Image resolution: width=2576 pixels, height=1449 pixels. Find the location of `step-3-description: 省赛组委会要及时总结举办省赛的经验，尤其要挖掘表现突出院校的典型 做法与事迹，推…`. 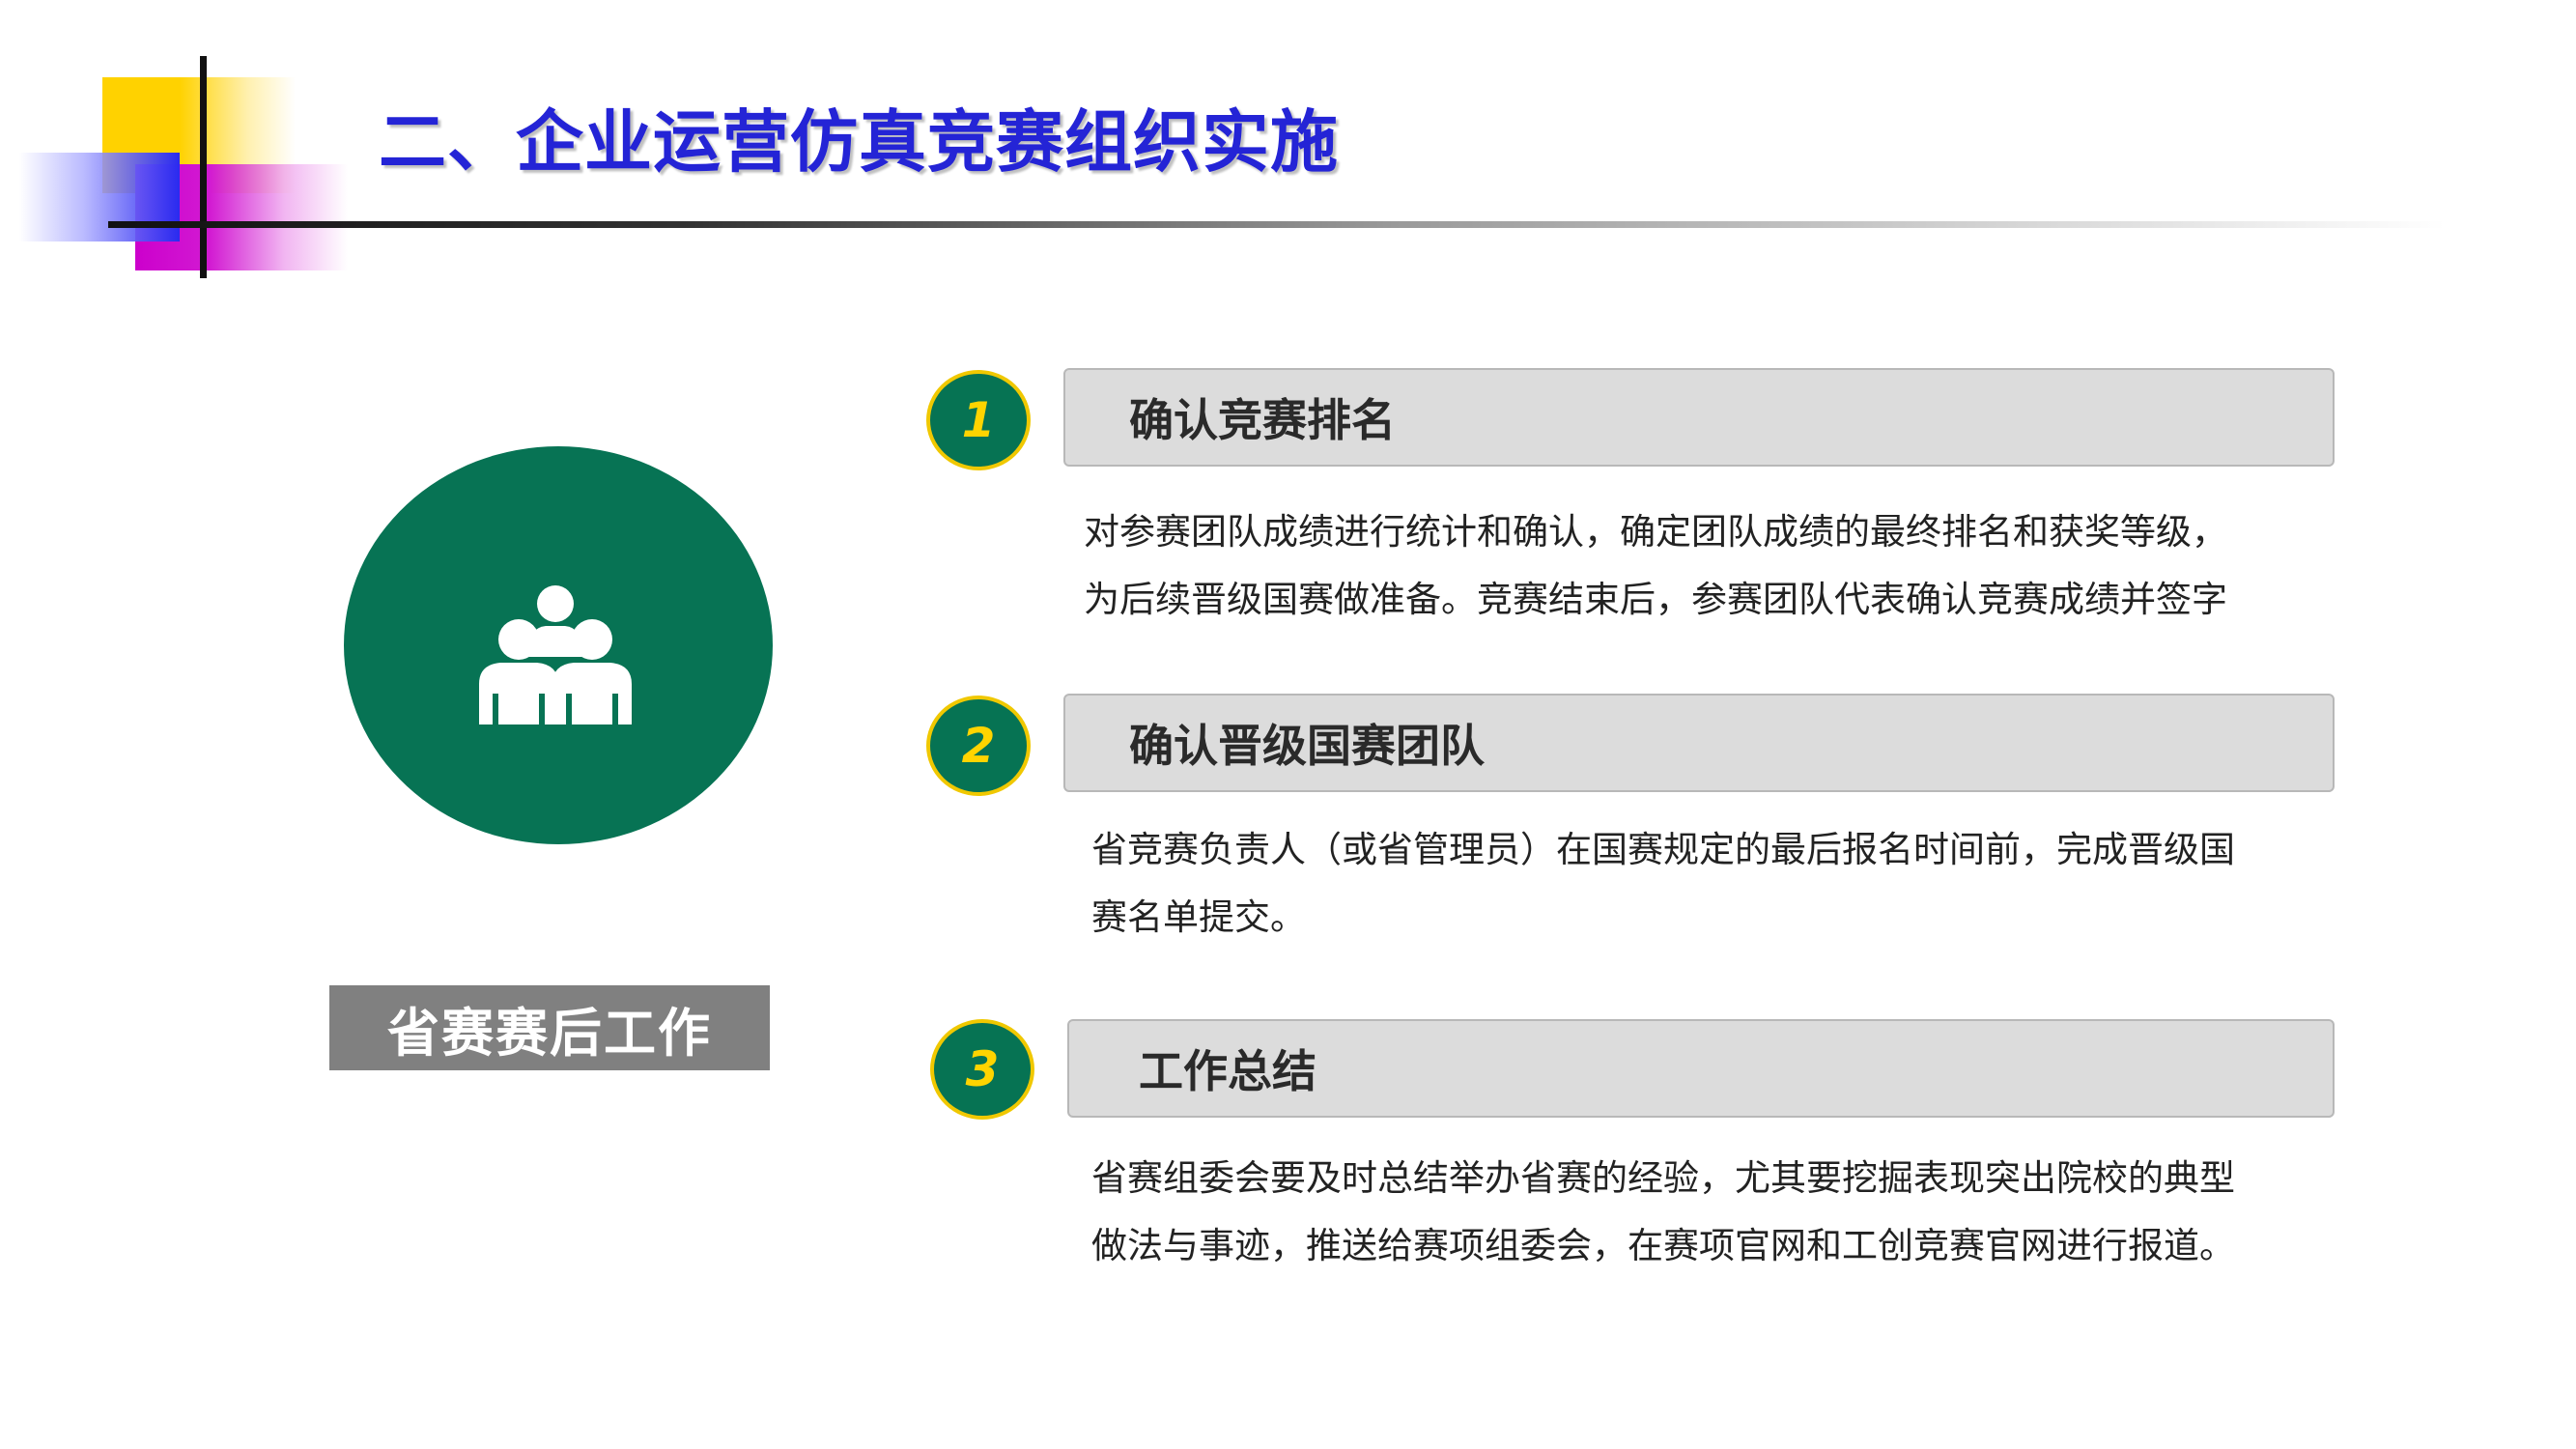

step-3-description: 省赛组委会要及时总结举办省赛的经验，尤其要挖掘表现突出院校的典型 做法与事迹，推… is located at coordinates (1663, 1212).